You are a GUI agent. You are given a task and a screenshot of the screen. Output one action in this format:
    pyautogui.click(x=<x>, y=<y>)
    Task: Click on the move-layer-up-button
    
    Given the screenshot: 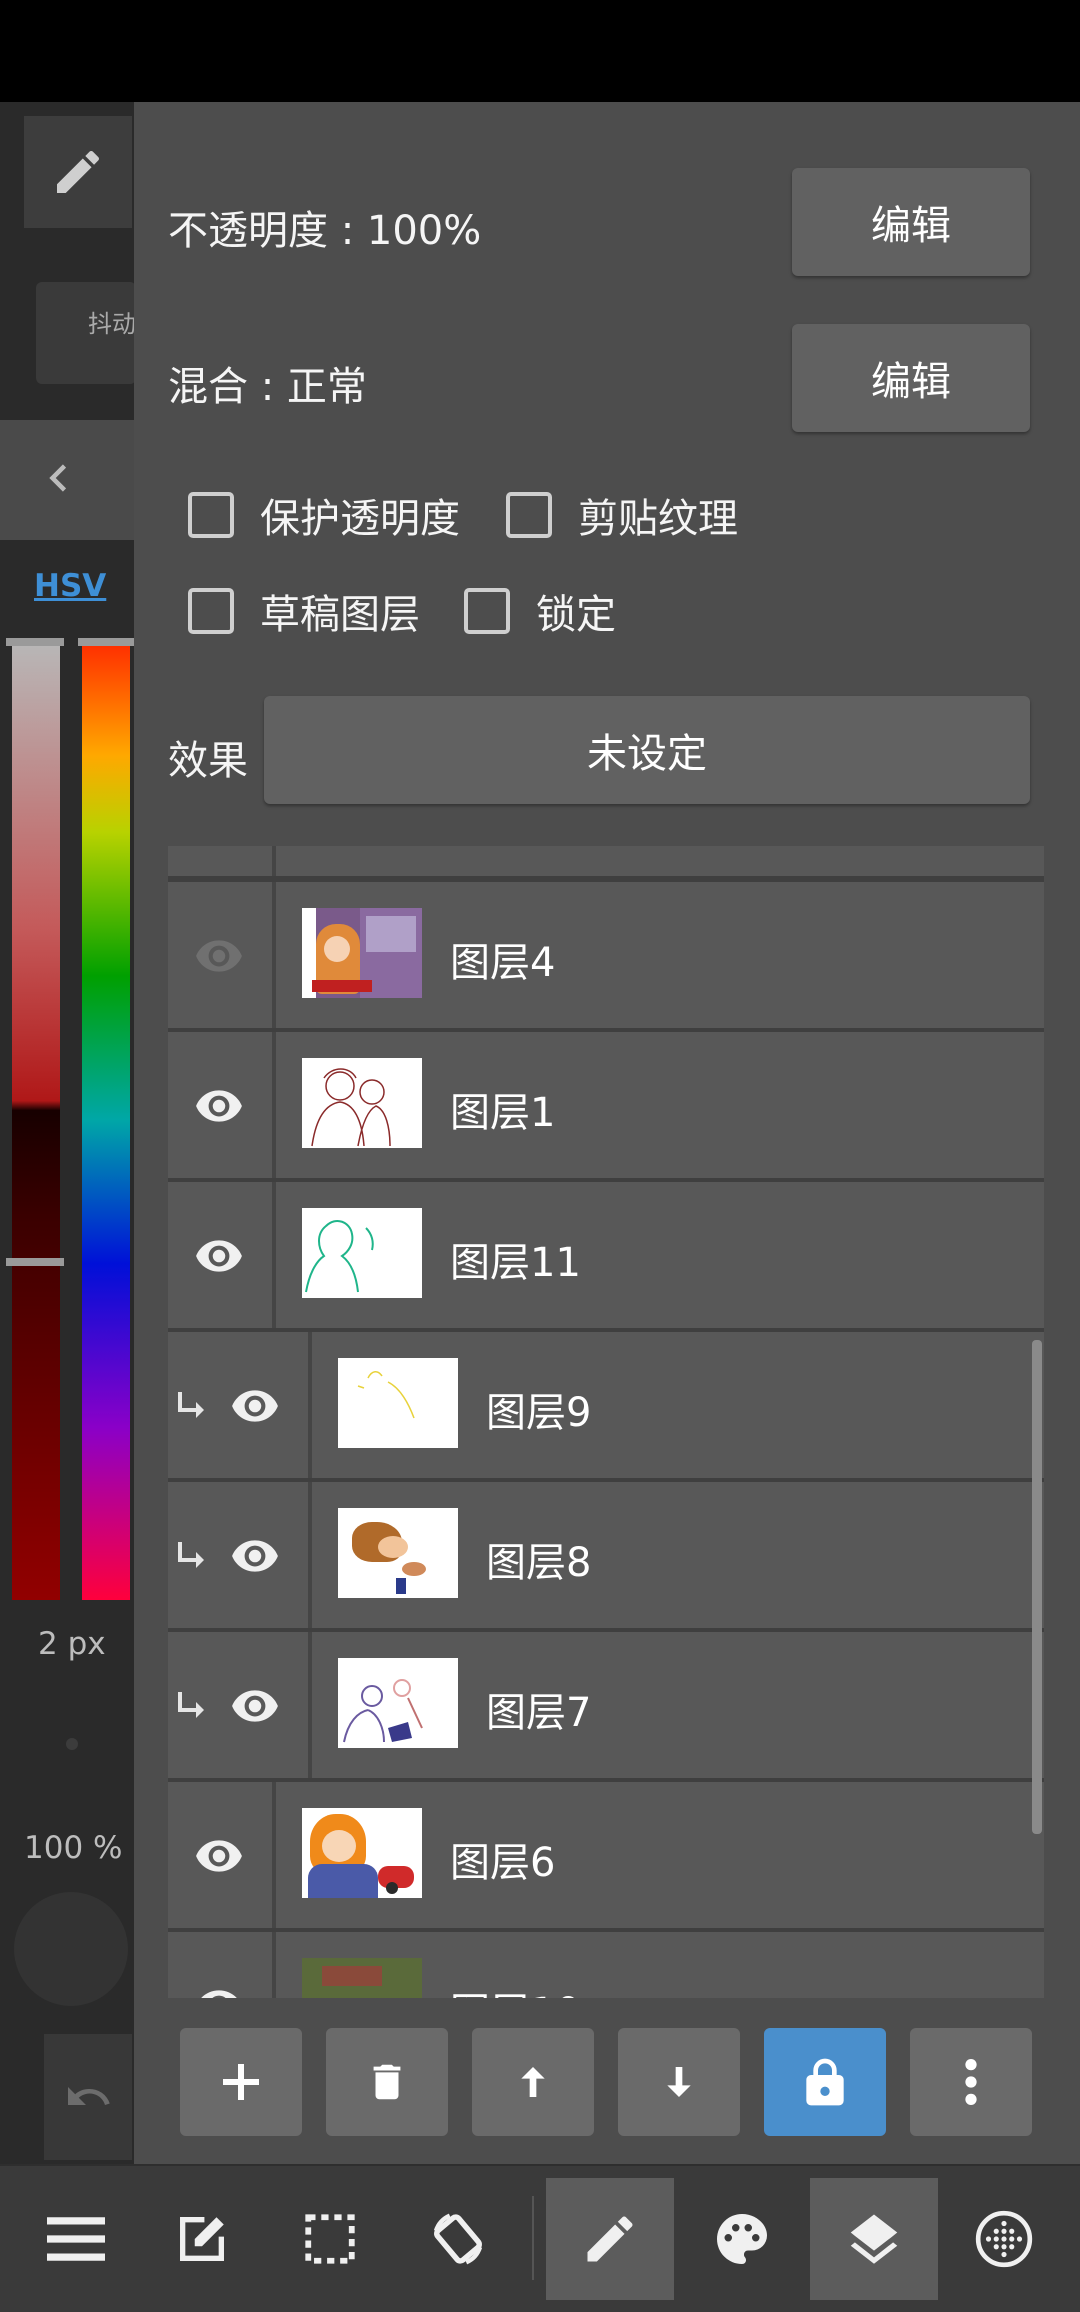 What is the action you would take?
    pyautogui.click(x=533, y=2082)
    